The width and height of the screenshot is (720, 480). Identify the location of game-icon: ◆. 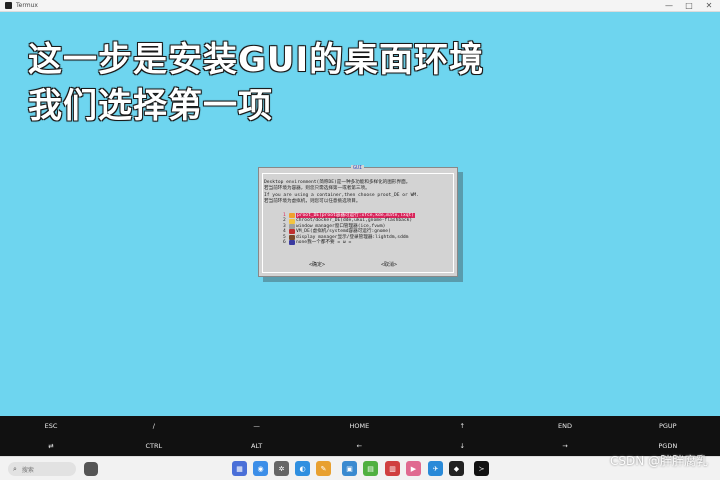
(456, 468).